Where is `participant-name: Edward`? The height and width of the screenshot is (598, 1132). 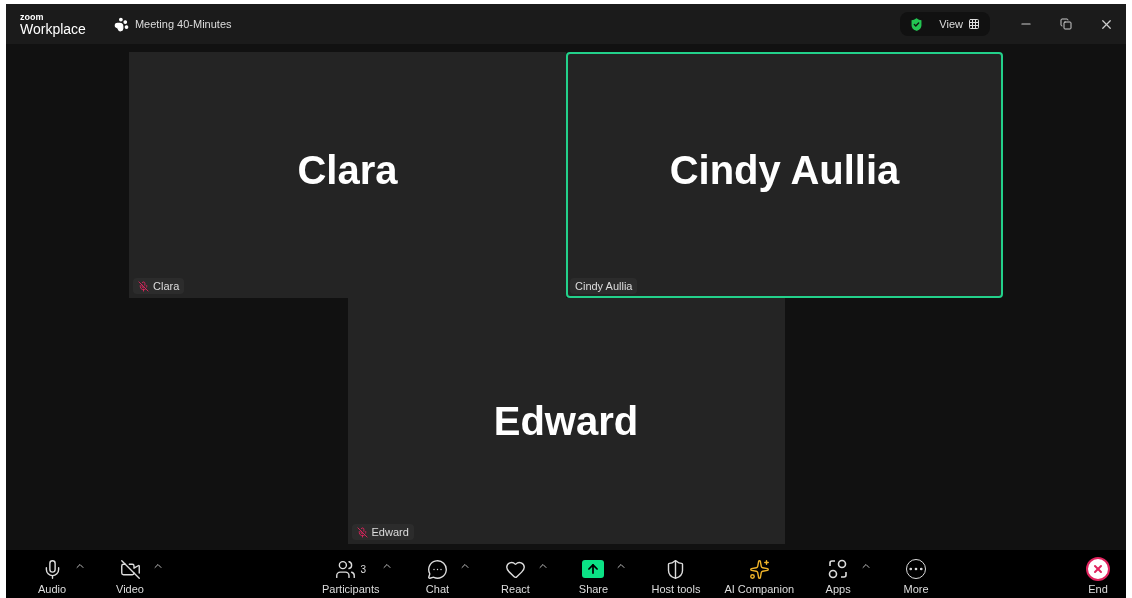
participant-name: Edward is located at coordinates (566, 421).